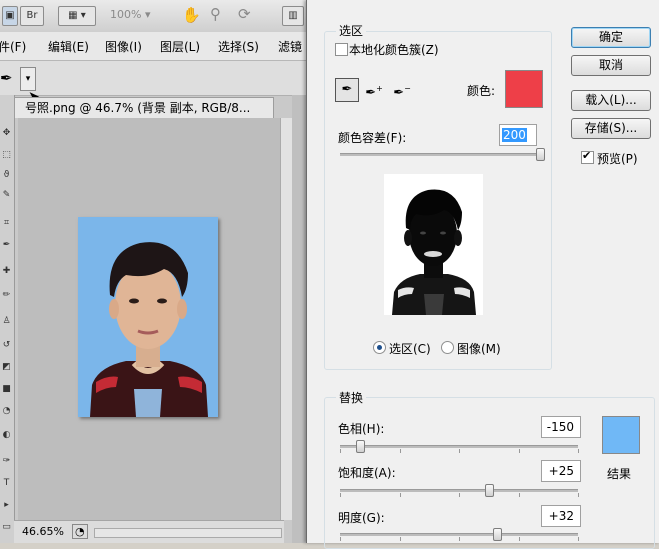 The width and height of the screenshot is (659, 549). Describe the element at coordinates (6, 461) in the screenshot. I see `pen-tool-icon: ✑` at that location.